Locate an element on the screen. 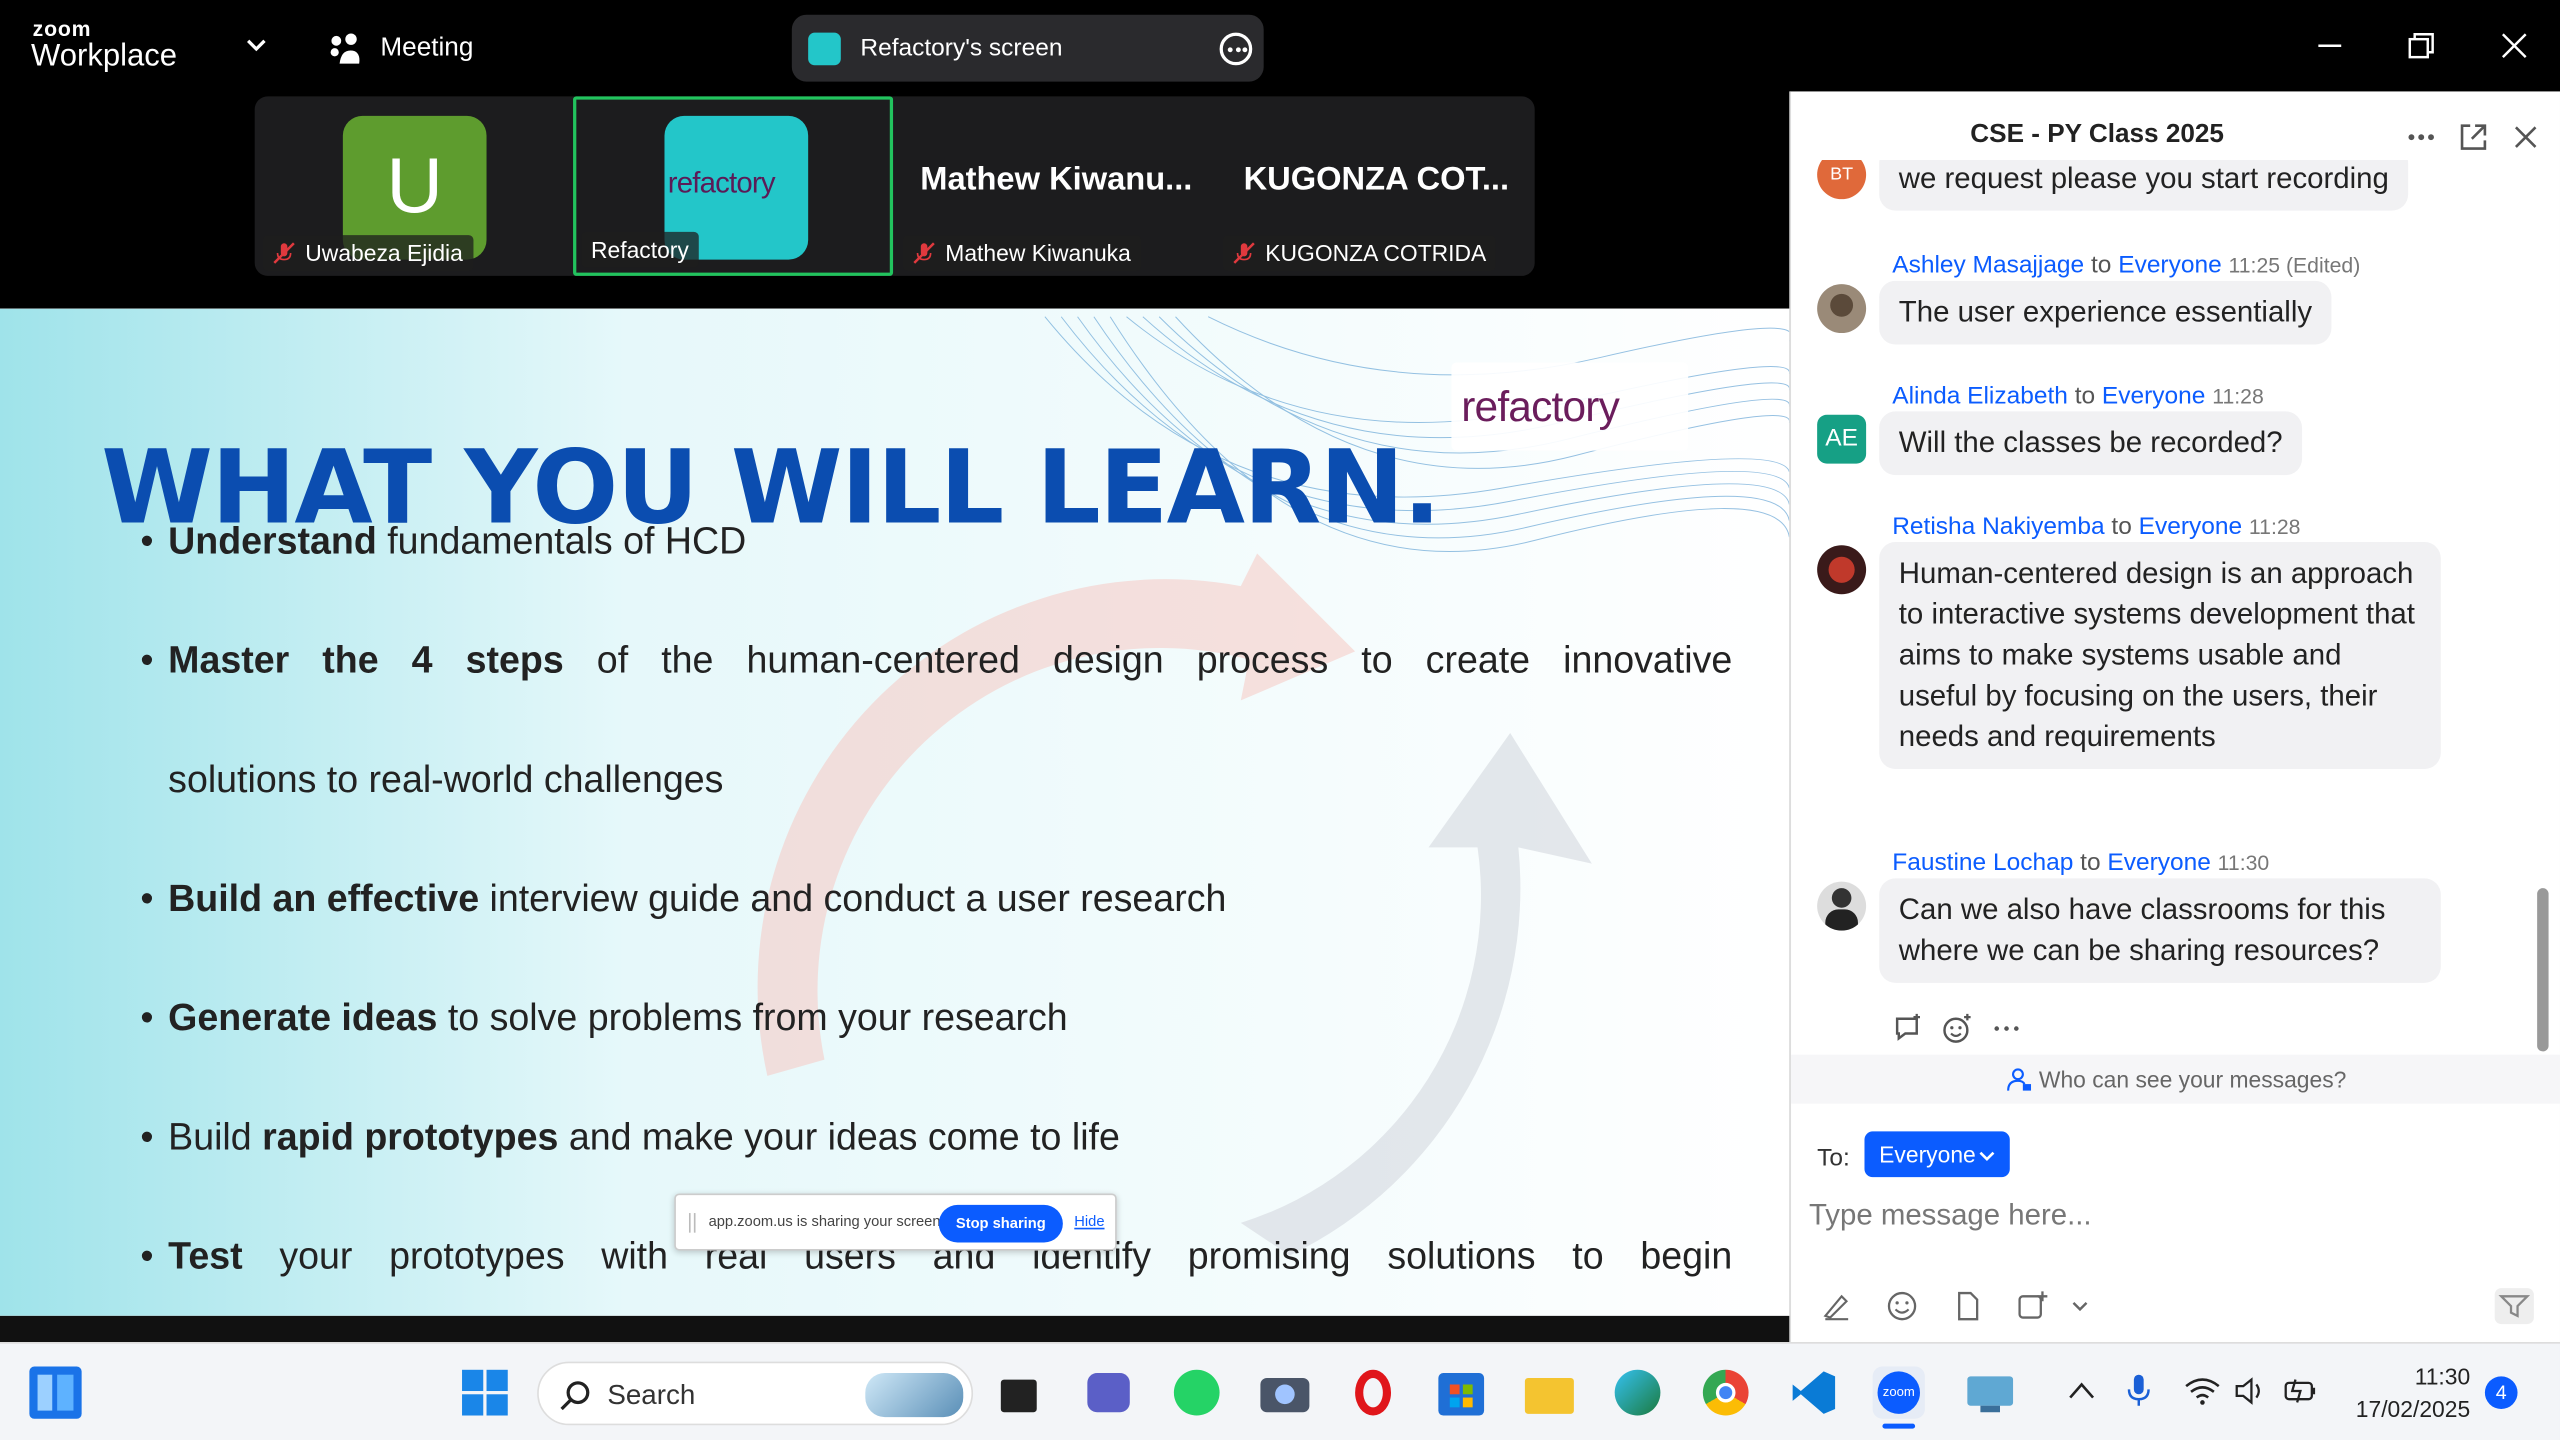 The width and height of the screenshot is (2560, 1440). wifi-icon is located at coordinates (2202, 1390).